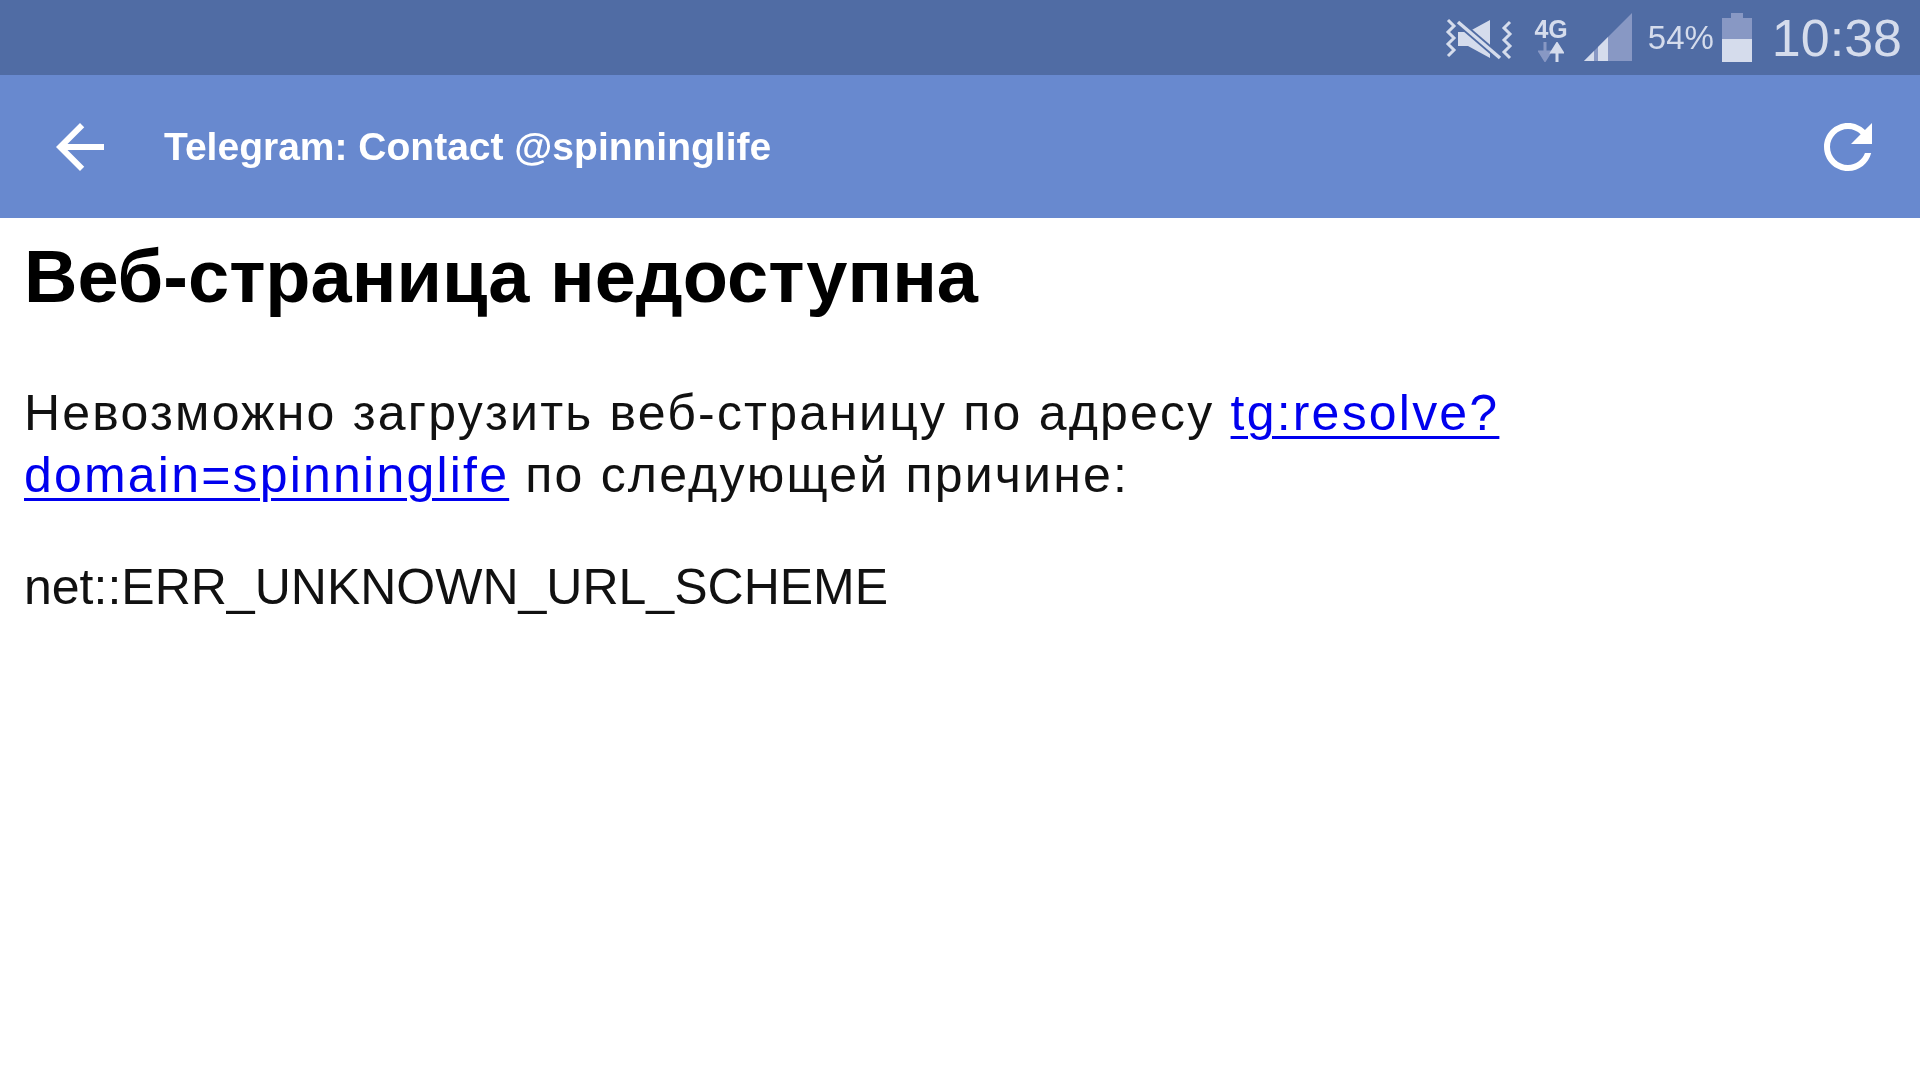 The height and width of the screenshot is (1080, 1920). Describe the element at coordinates (1680, 37) in the screenshot. I see `battery-percentage: 54%` at that location.